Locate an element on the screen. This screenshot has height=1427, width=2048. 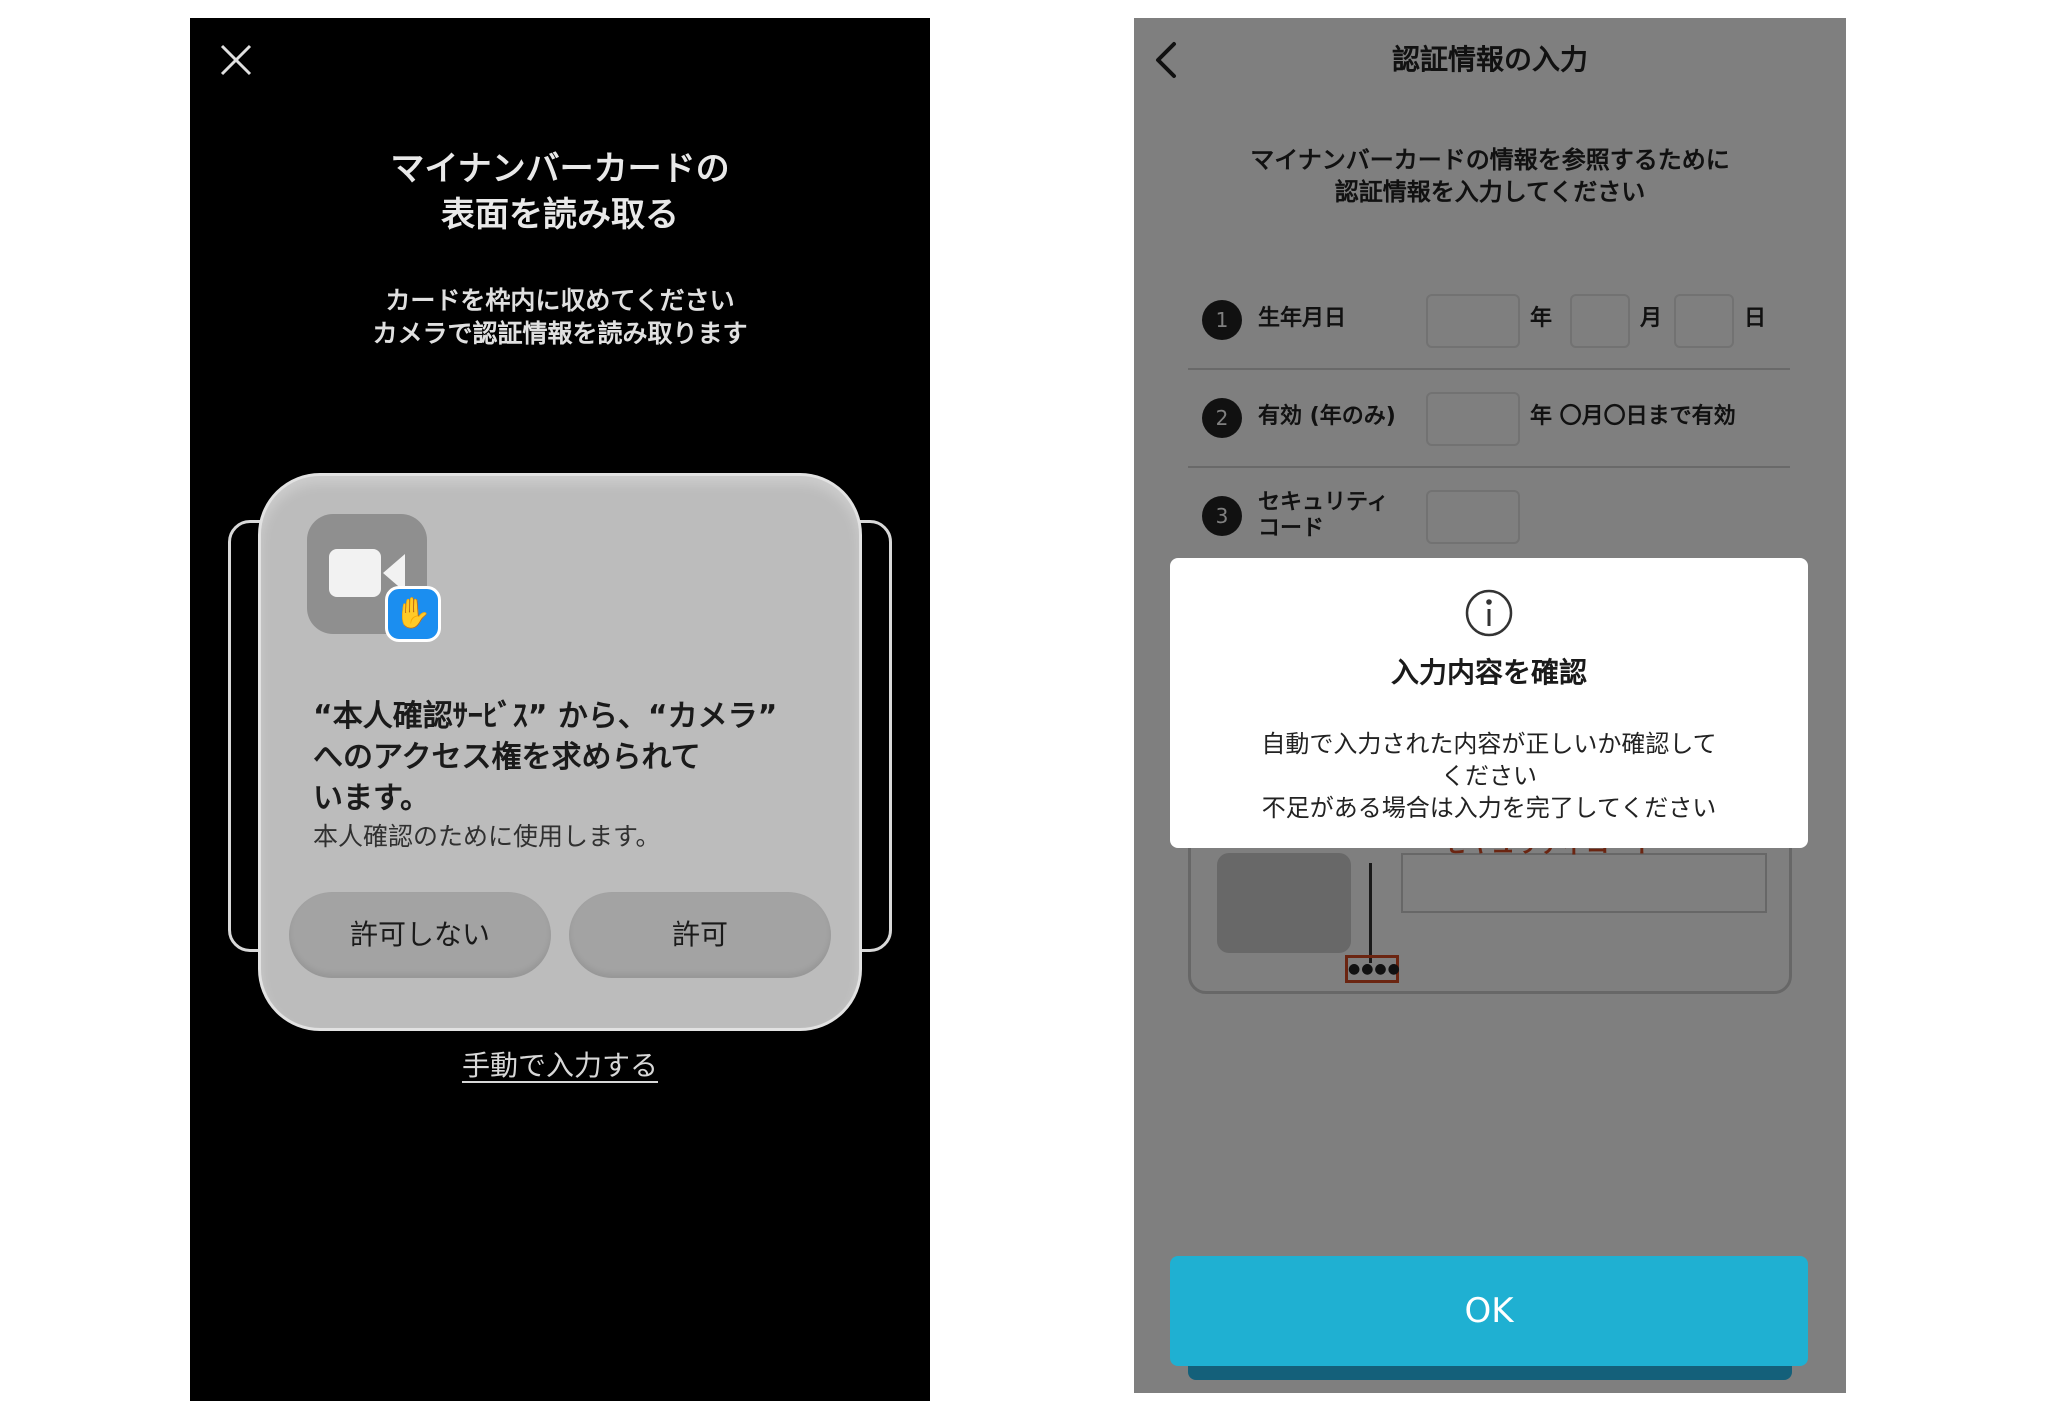
page-subtitle-line-2: カメラで認証情報を読み取ります is located at coordinates (560, 333).